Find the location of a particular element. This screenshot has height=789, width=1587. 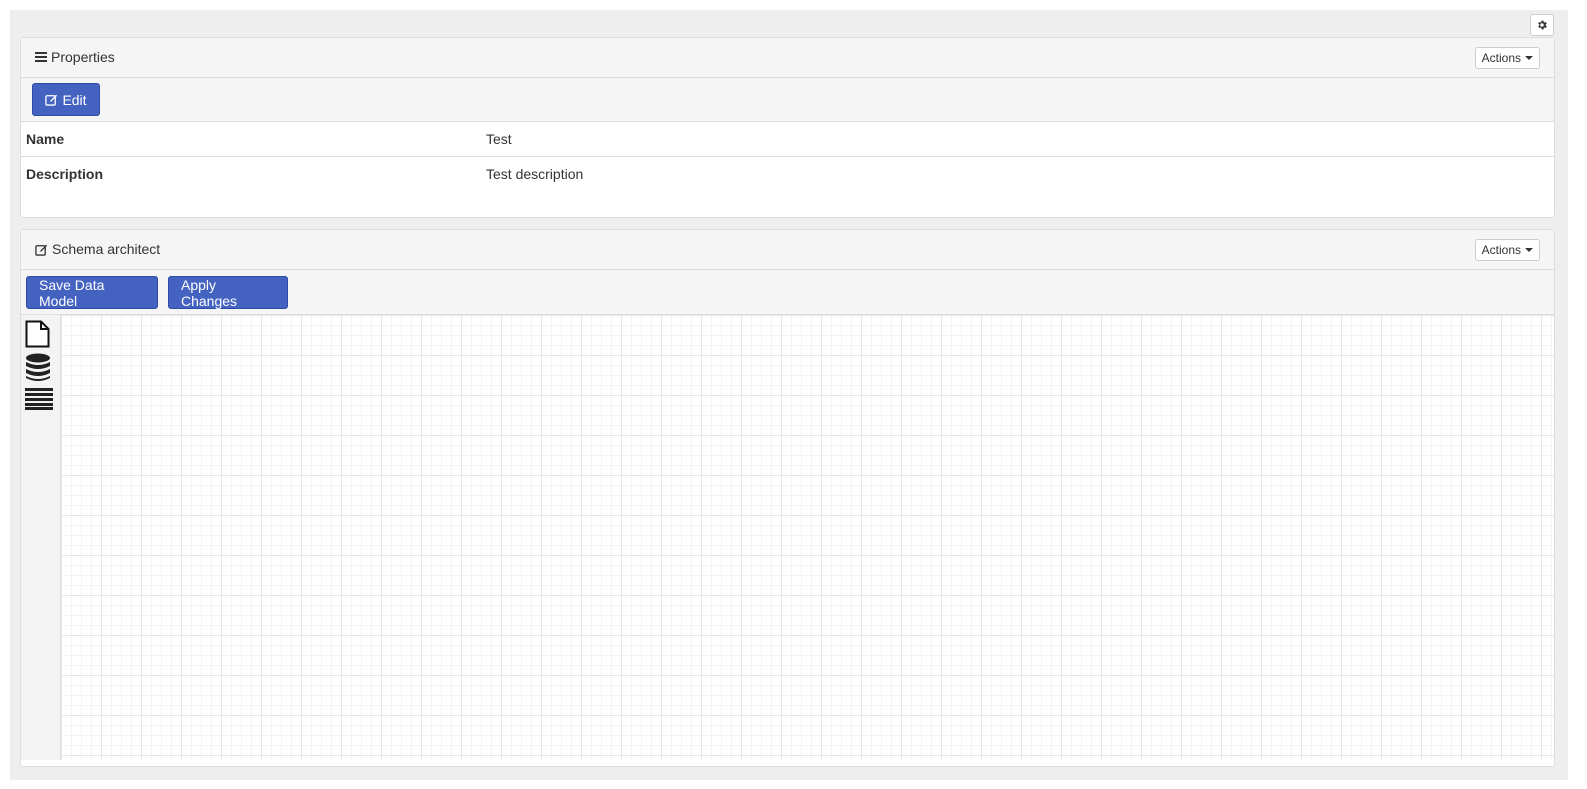

property-value: Test description is located at coordinates (535, 174).